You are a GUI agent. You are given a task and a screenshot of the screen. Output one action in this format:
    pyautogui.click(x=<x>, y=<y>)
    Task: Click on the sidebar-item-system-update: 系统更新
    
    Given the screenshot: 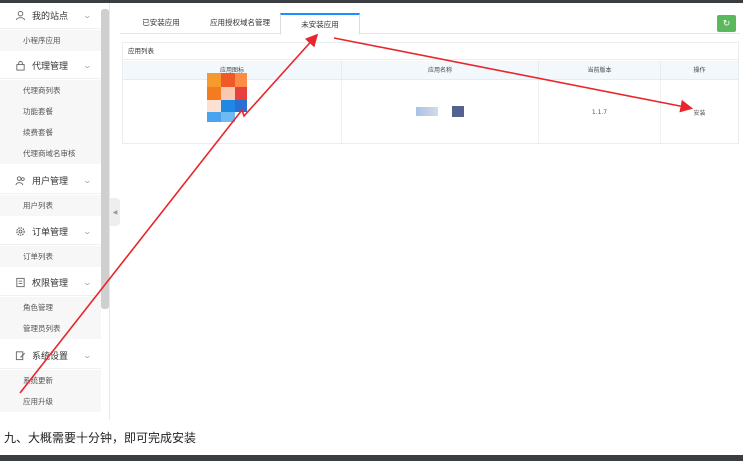 What is the action you would take?
    pyautogui.click(x=50, y=380)
    